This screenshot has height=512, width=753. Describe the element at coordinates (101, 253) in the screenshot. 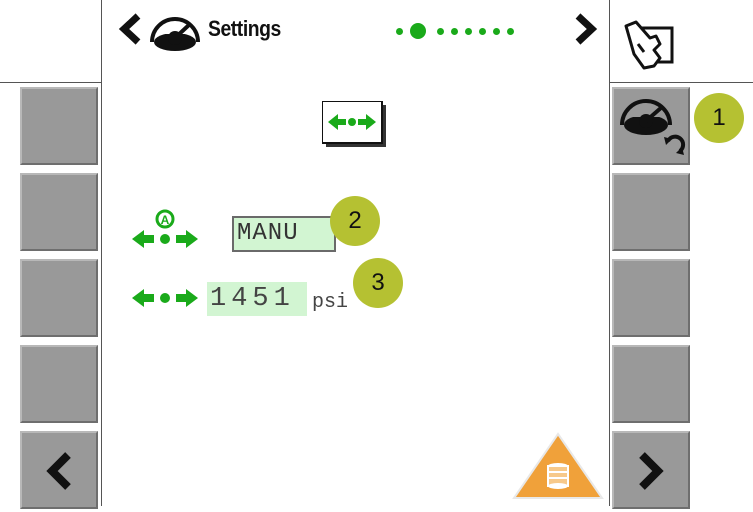

I see `left-divider` at that location.